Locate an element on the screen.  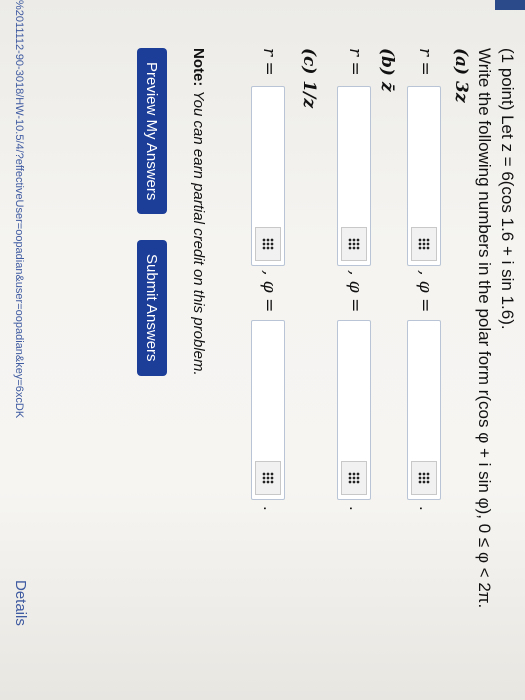
part-c-label: (c) 1/z is located at coordinates (309, 78).